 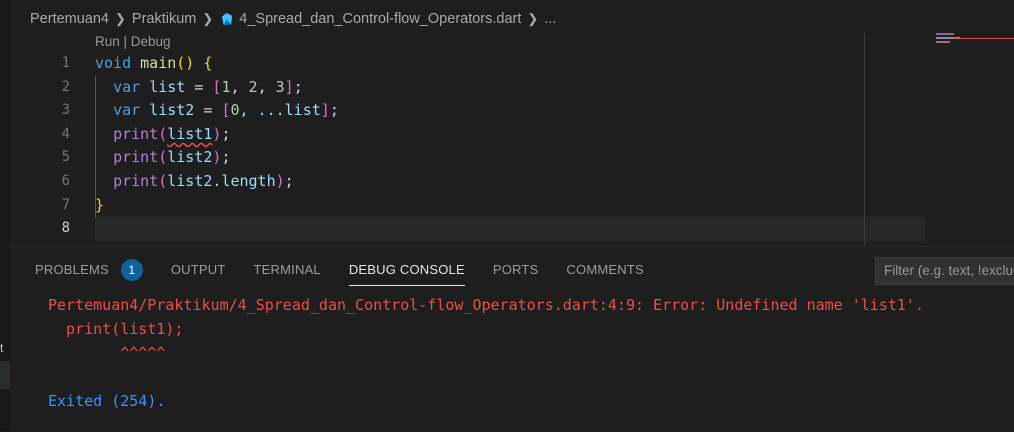 What do you see at coordinates (100, 204) in the screenshot?
I see `brace: }` at bounding box center [100, 204].